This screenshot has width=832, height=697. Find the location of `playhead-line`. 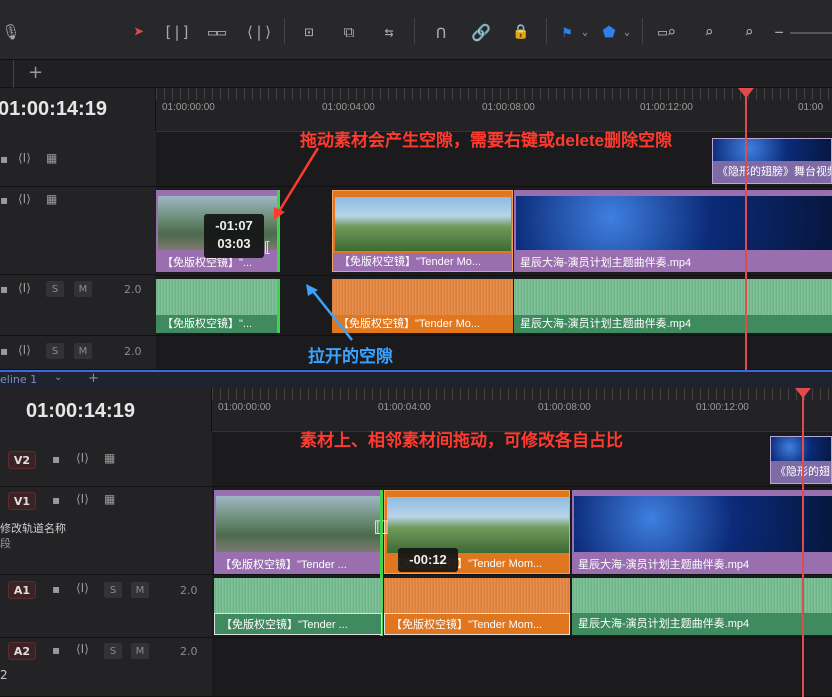

playhead-line is located at coordinates (803, 546).